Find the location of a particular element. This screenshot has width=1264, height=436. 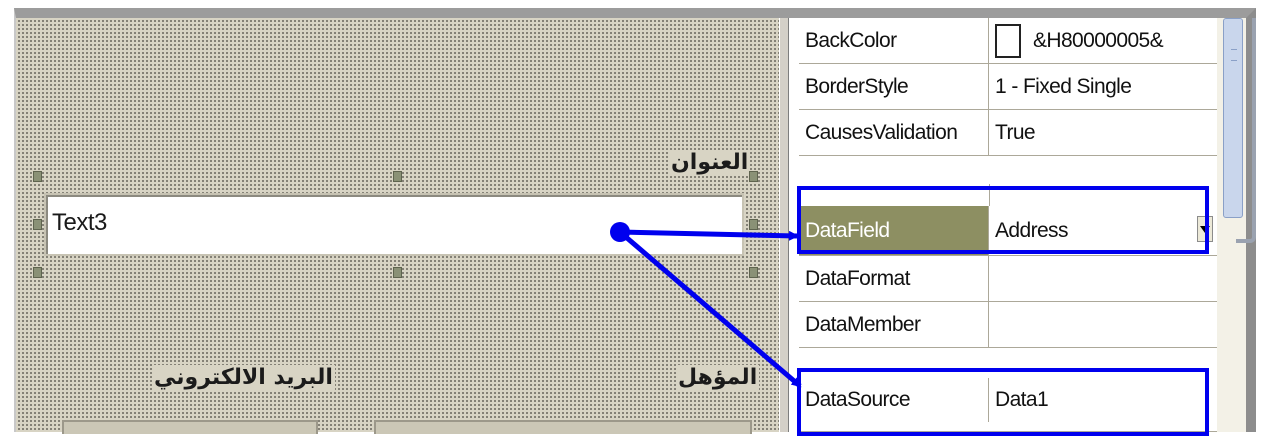

annotation-arrows is located at coordinates (706, 305).